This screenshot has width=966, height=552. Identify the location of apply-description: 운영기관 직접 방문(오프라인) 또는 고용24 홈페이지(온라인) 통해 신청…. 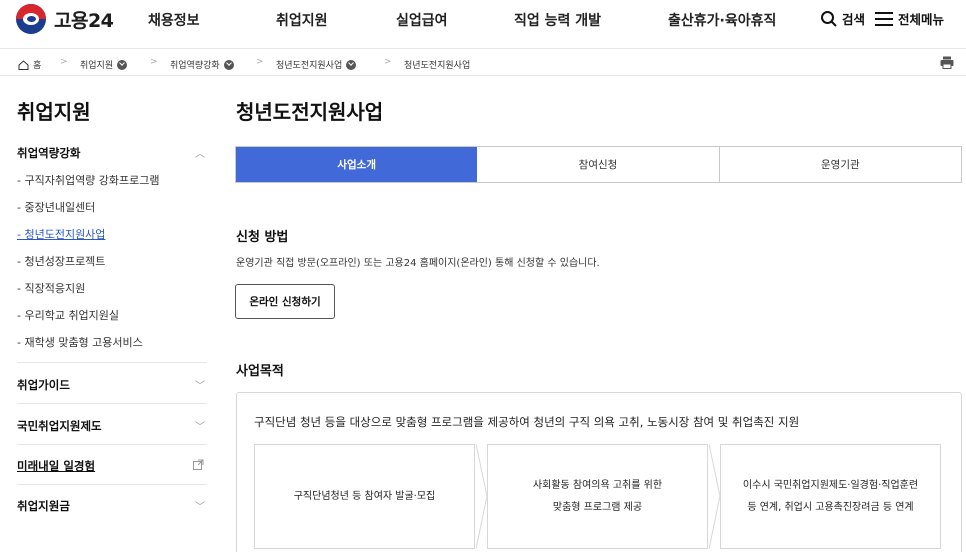
(418, 263).